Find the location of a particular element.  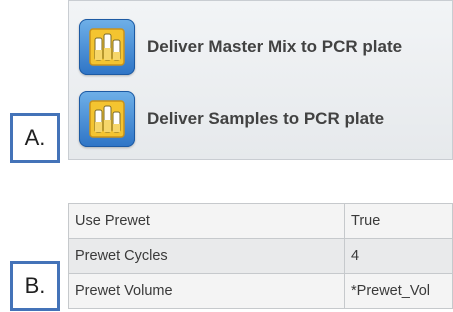

step-label: Deliver Samples to PCR plate is located at coordinates (266, 118).